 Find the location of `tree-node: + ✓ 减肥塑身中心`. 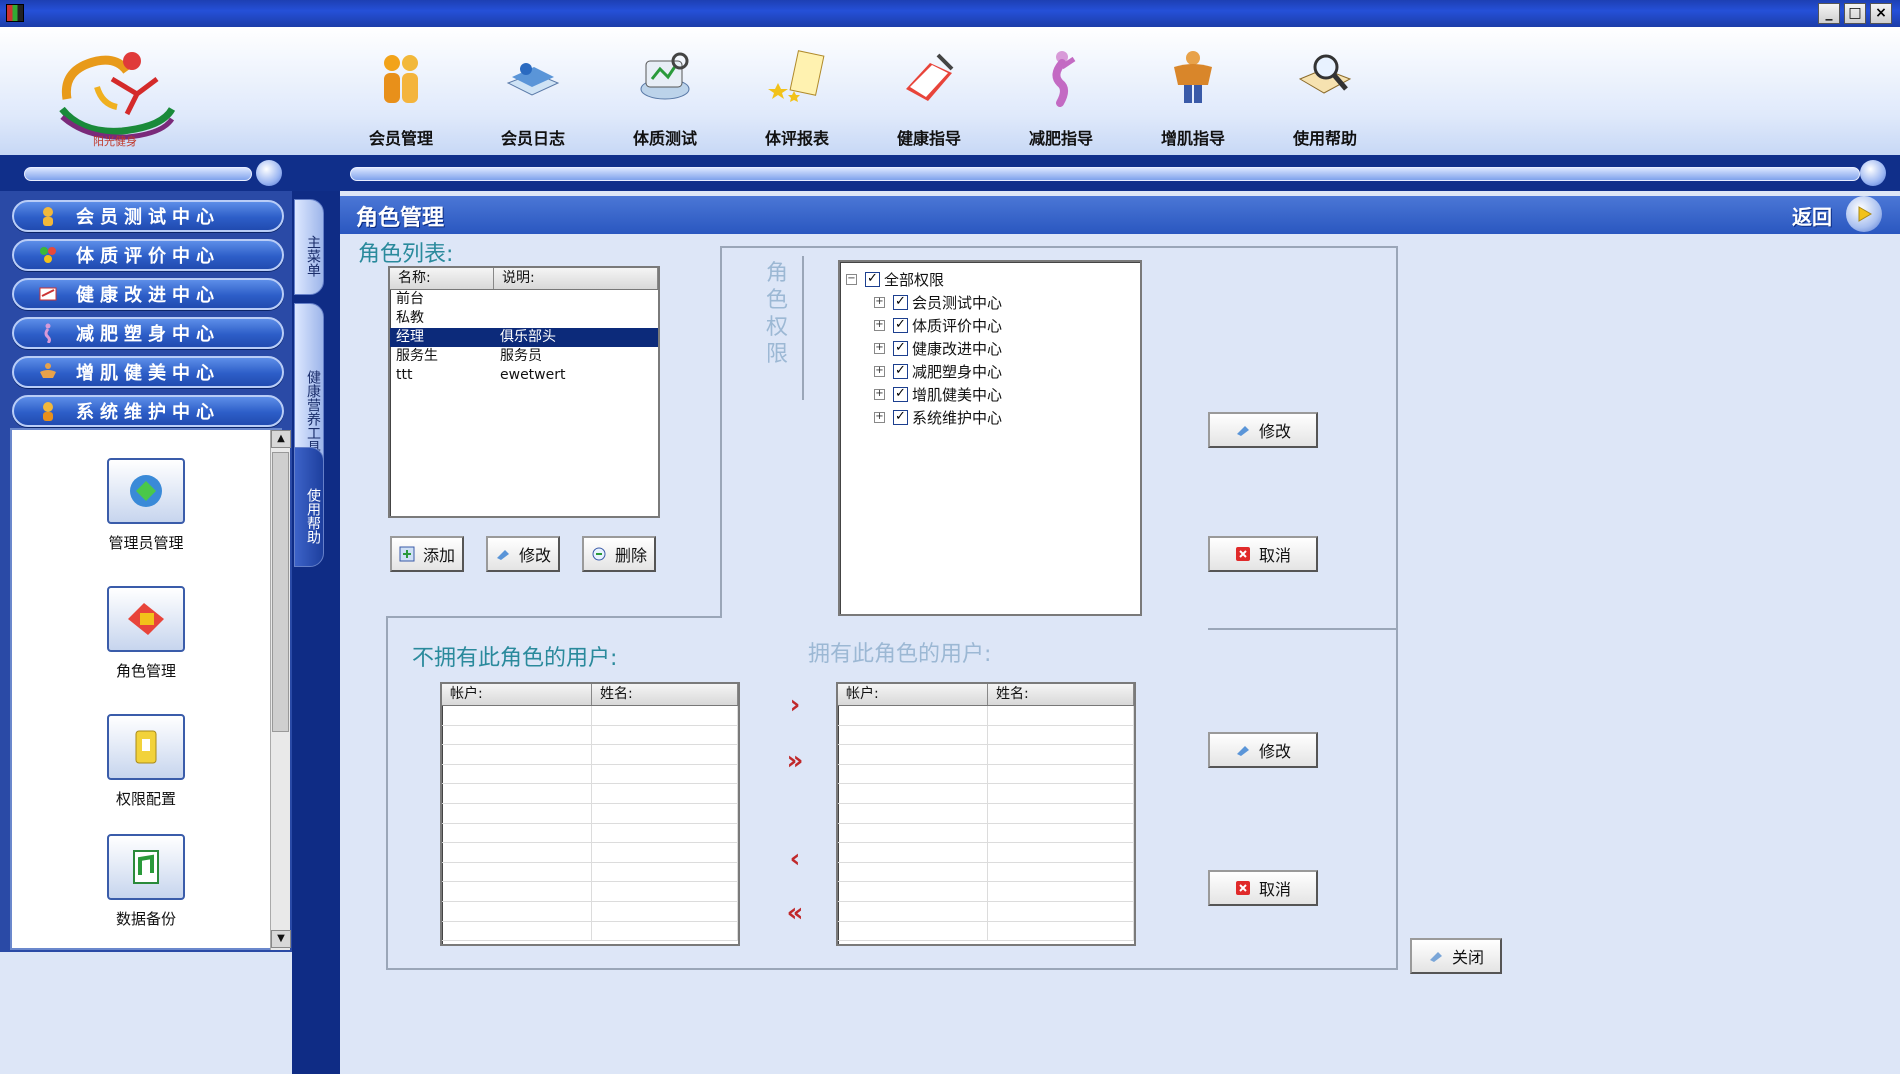

tree-node: + ✓ 减肥塑身中心 is located at coordinates (993, 371).